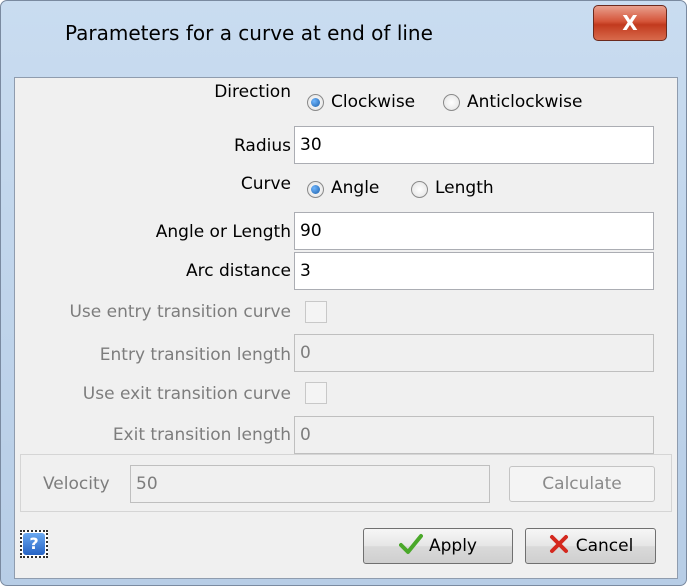 Image resolution: width=689 pixels, height=588 pixels. I want to click on radius-input: 30, so click(474, 145).